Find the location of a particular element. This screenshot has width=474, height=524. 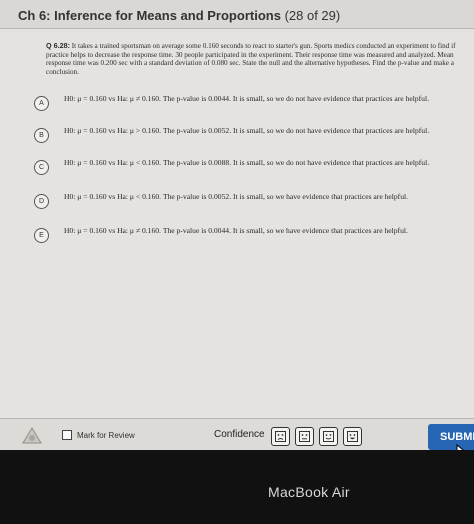

mark-for-review-checkbox is located at coordinates (67, 435).